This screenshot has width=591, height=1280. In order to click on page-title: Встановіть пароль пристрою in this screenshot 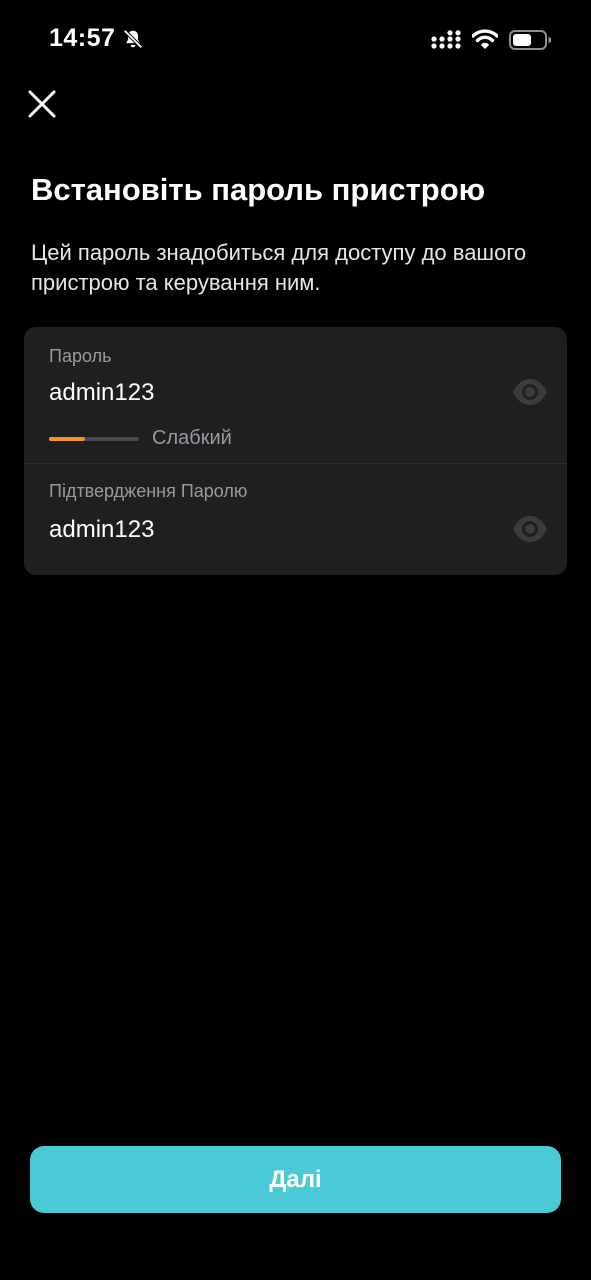, I will do `click(258, 189)`.